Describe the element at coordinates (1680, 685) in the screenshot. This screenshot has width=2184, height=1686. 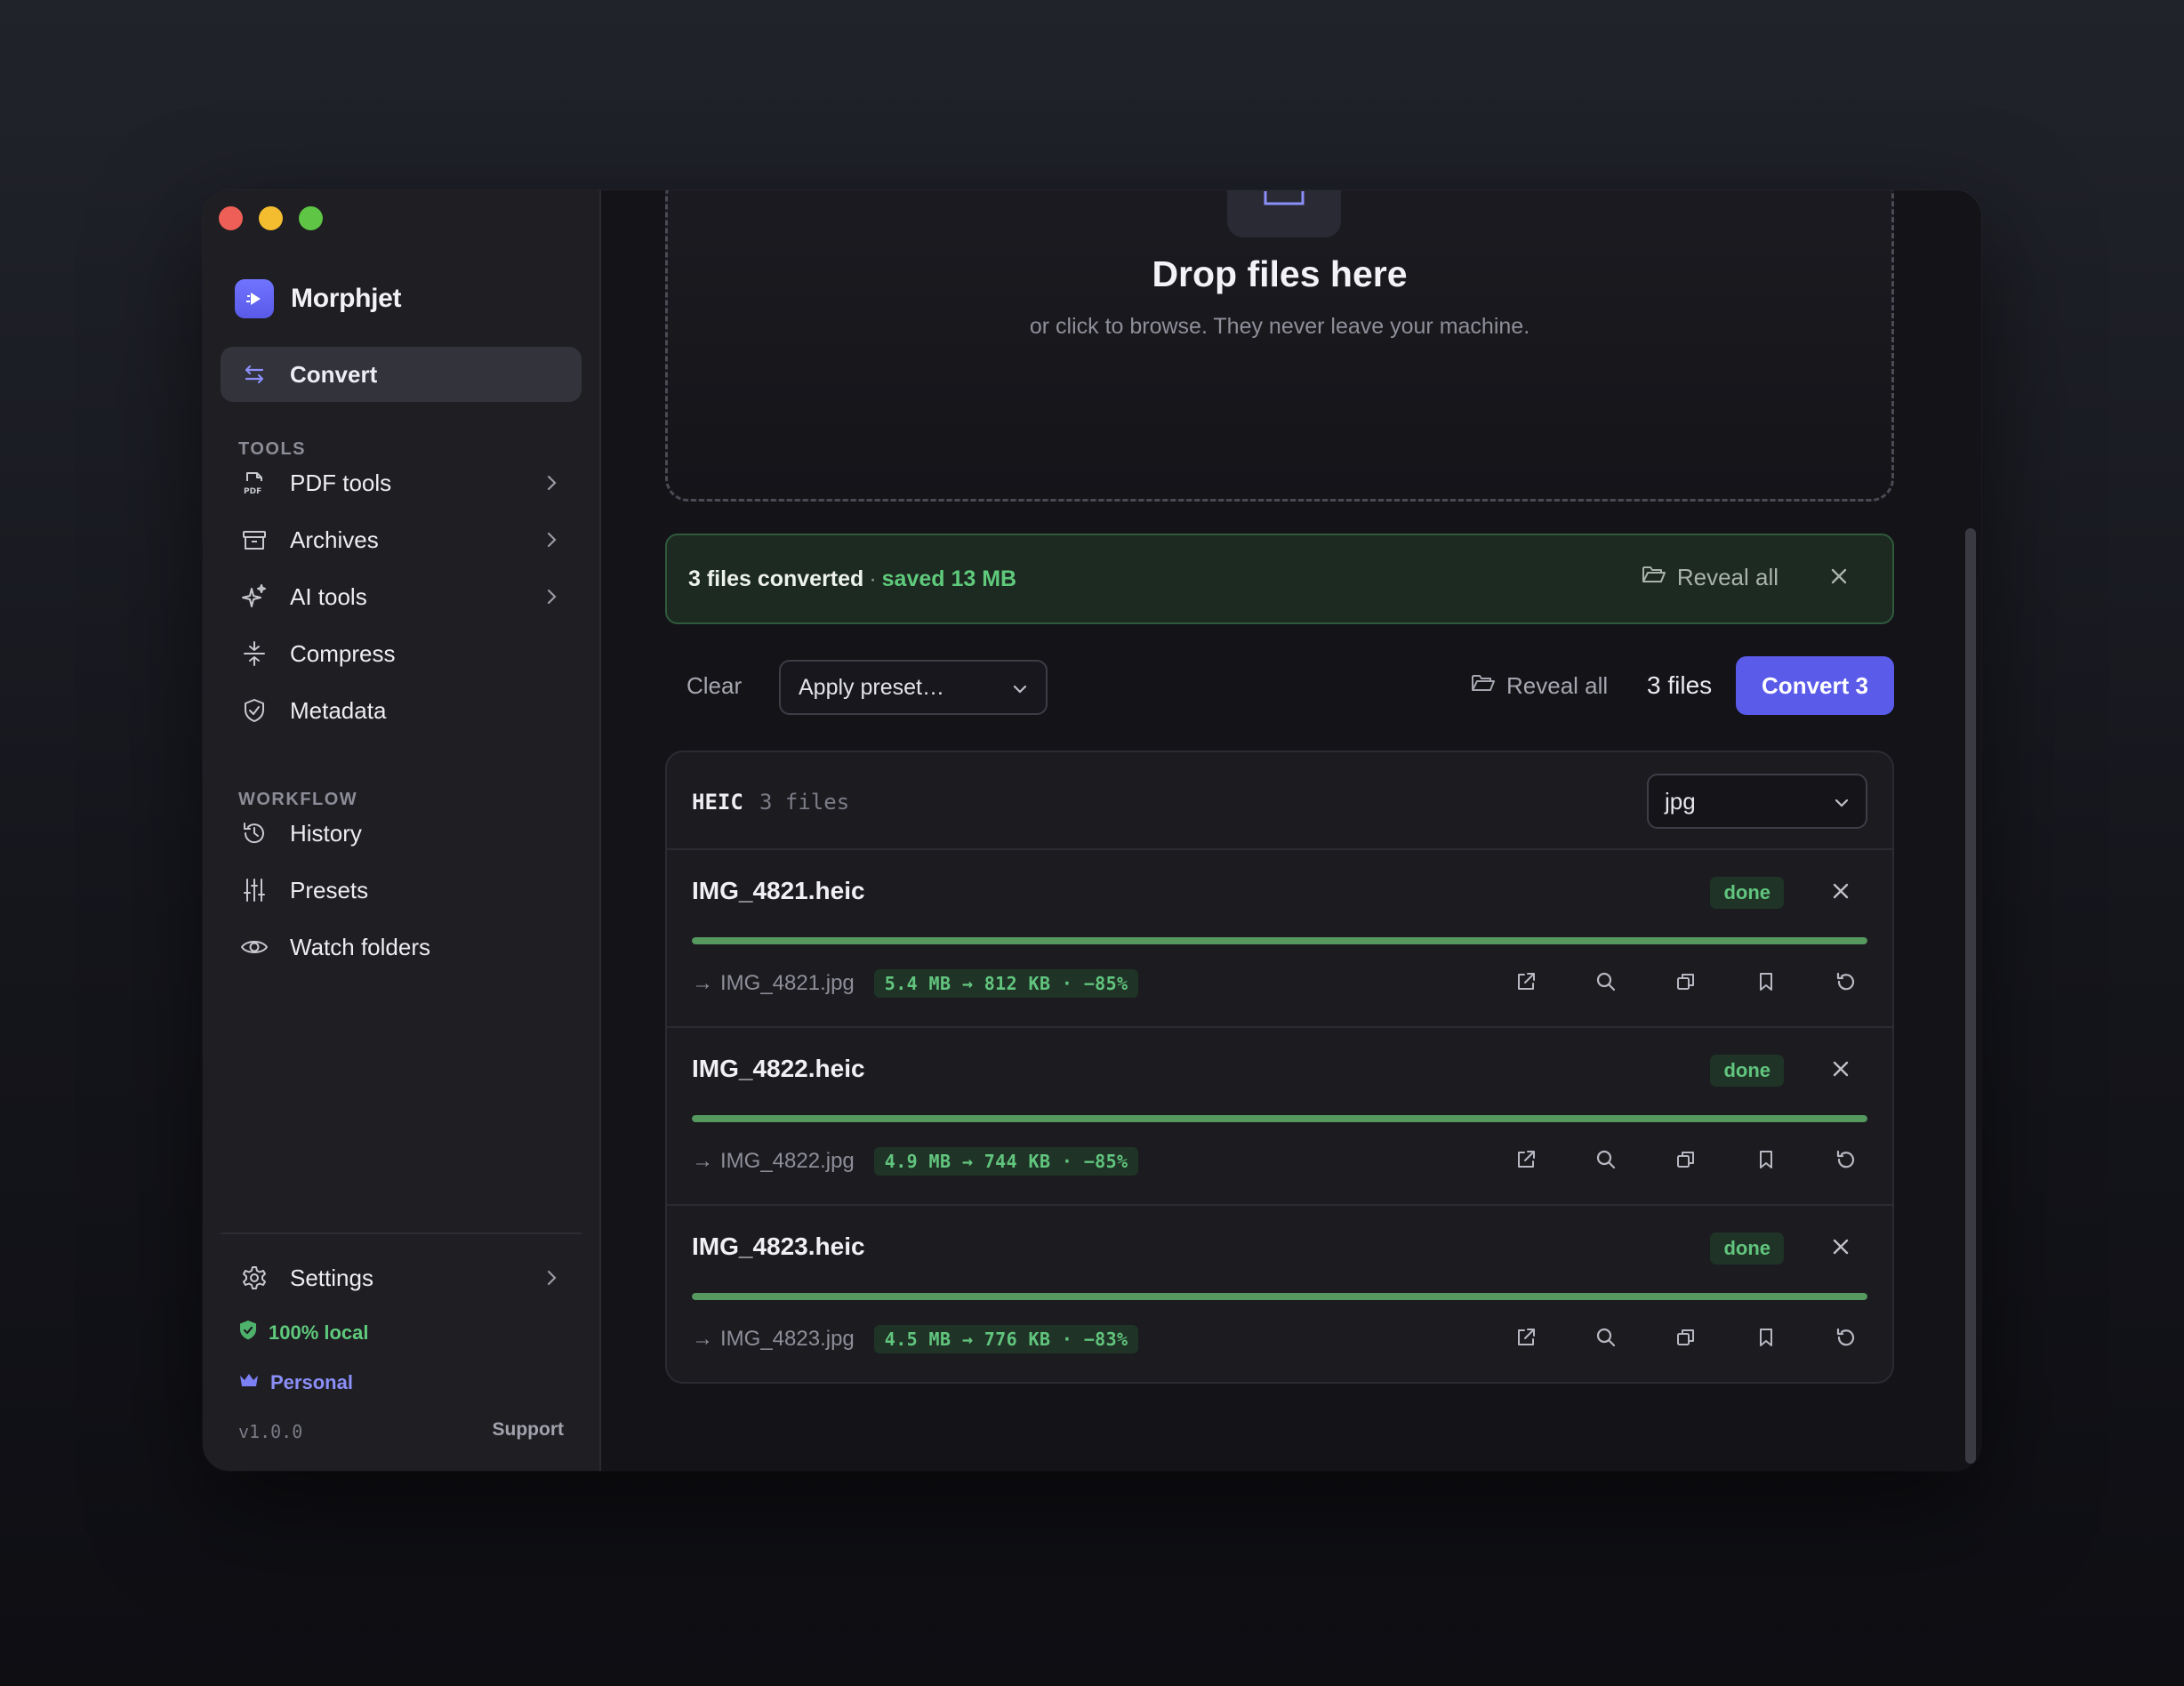
I see `file-count: 3 files` at that location.